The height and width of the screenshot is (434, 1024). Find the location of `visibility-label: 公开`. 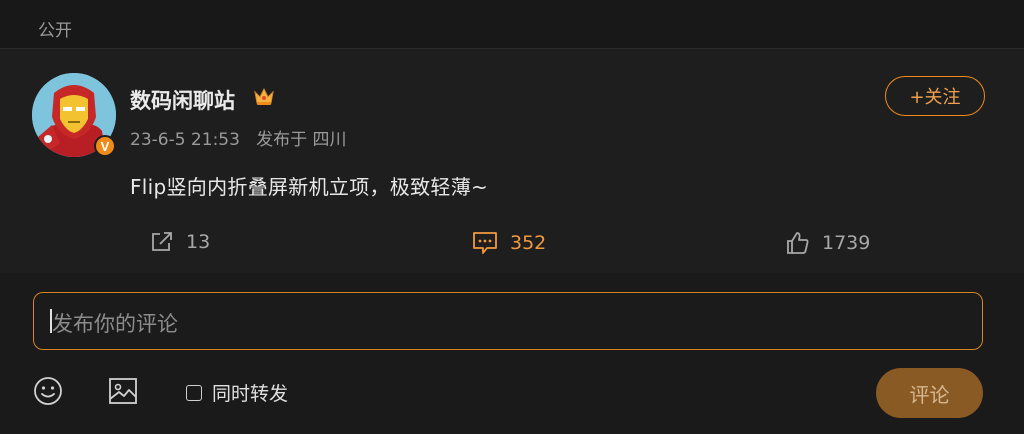

visibility-label: 公开 is located at coordinates (55, 31).